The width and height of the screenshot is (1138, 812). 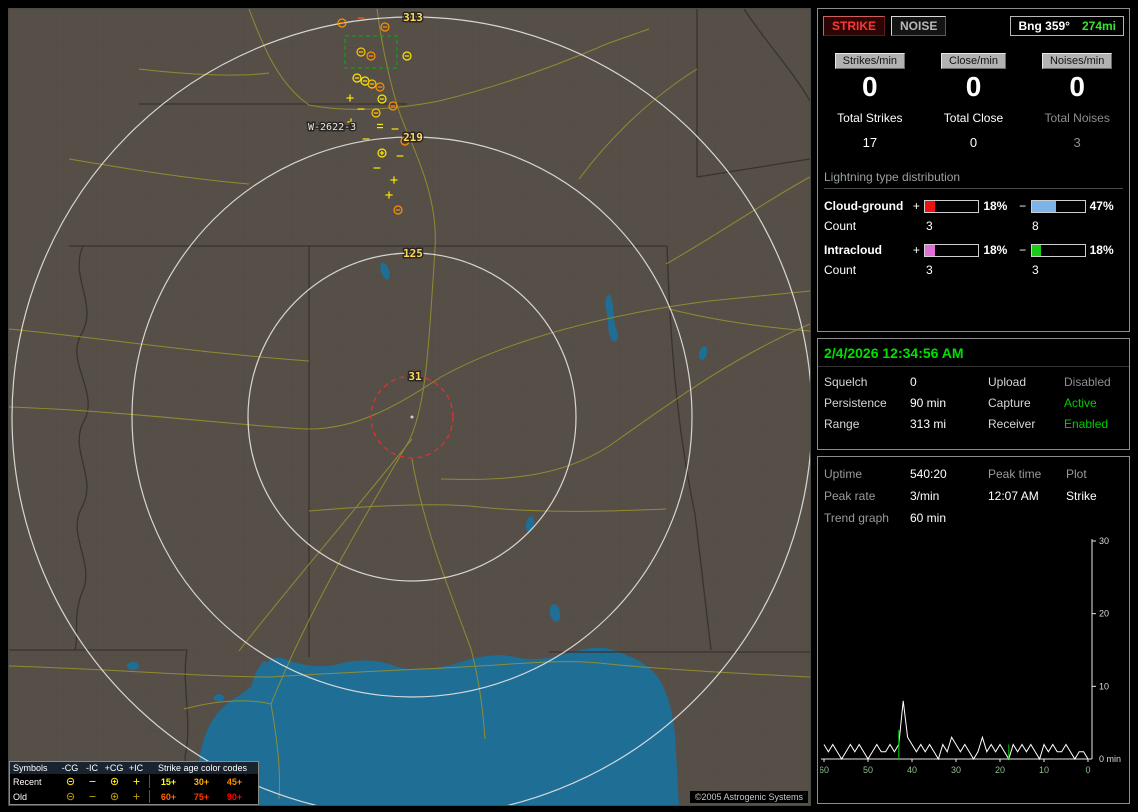 I want to click on ic-plus-bar, so click(x=952, y=250).